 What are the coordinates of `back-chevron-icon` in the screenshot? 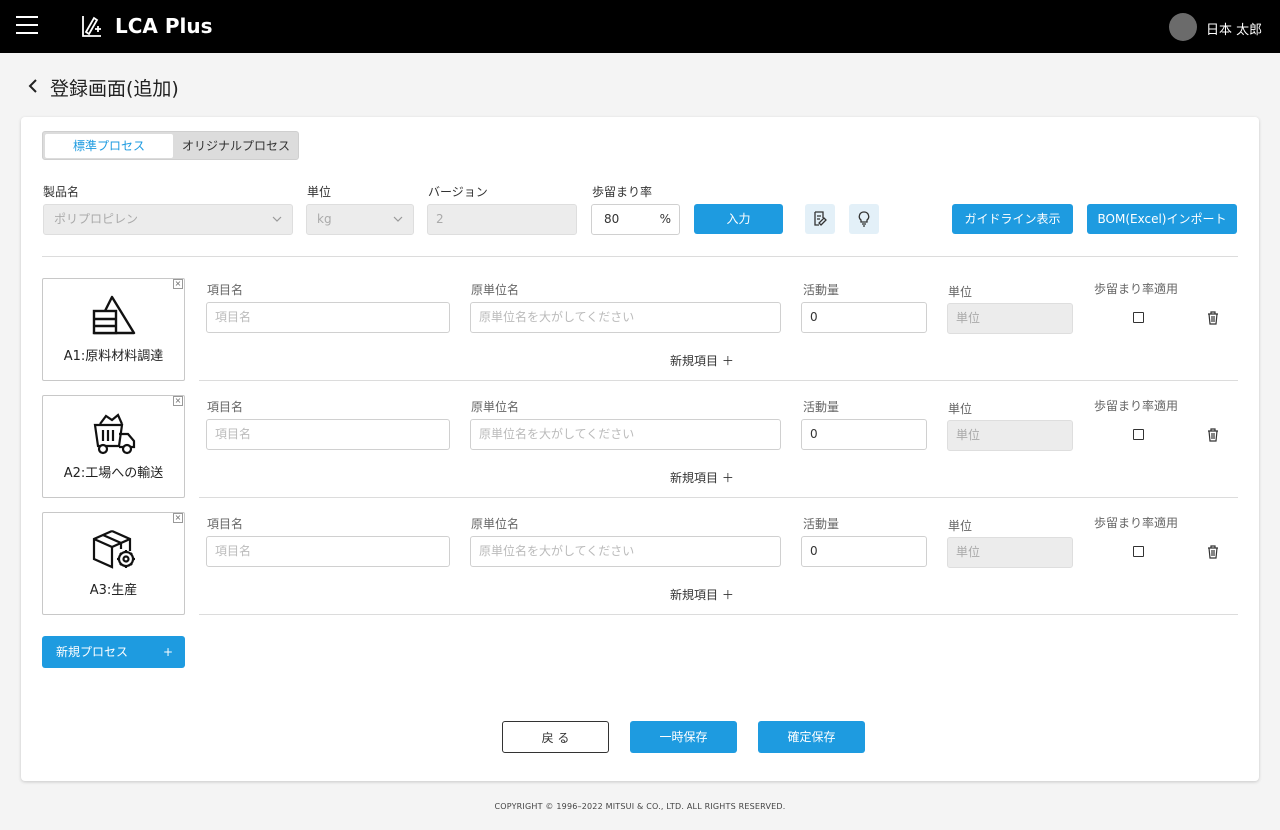 It's located at (33, 86).